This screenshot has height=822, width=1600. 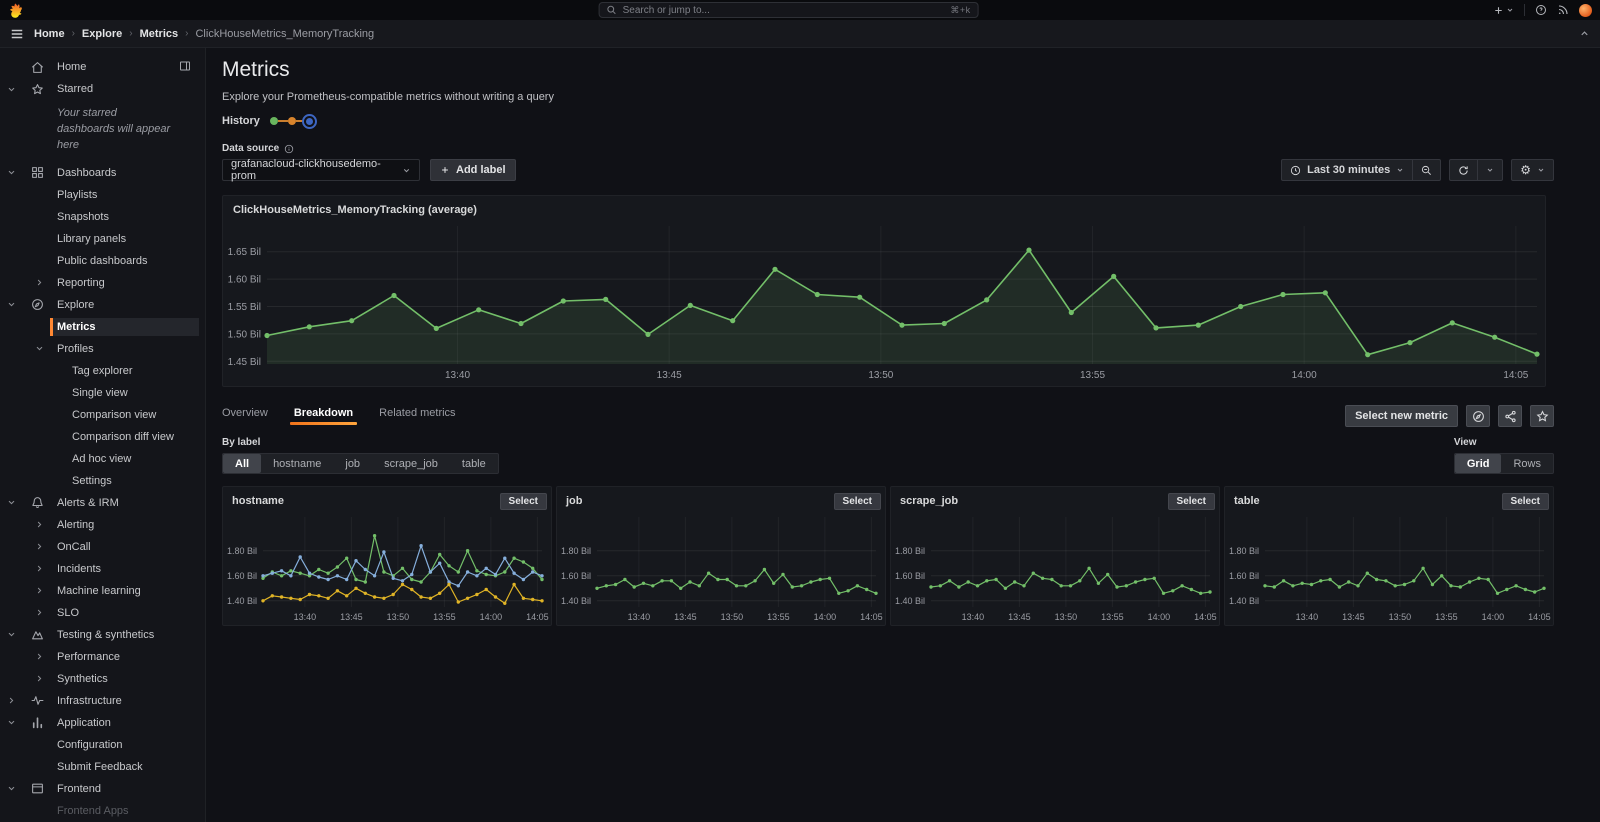 I want to click on sidebar-item-explore: Explore, so click(x=102, y=305).